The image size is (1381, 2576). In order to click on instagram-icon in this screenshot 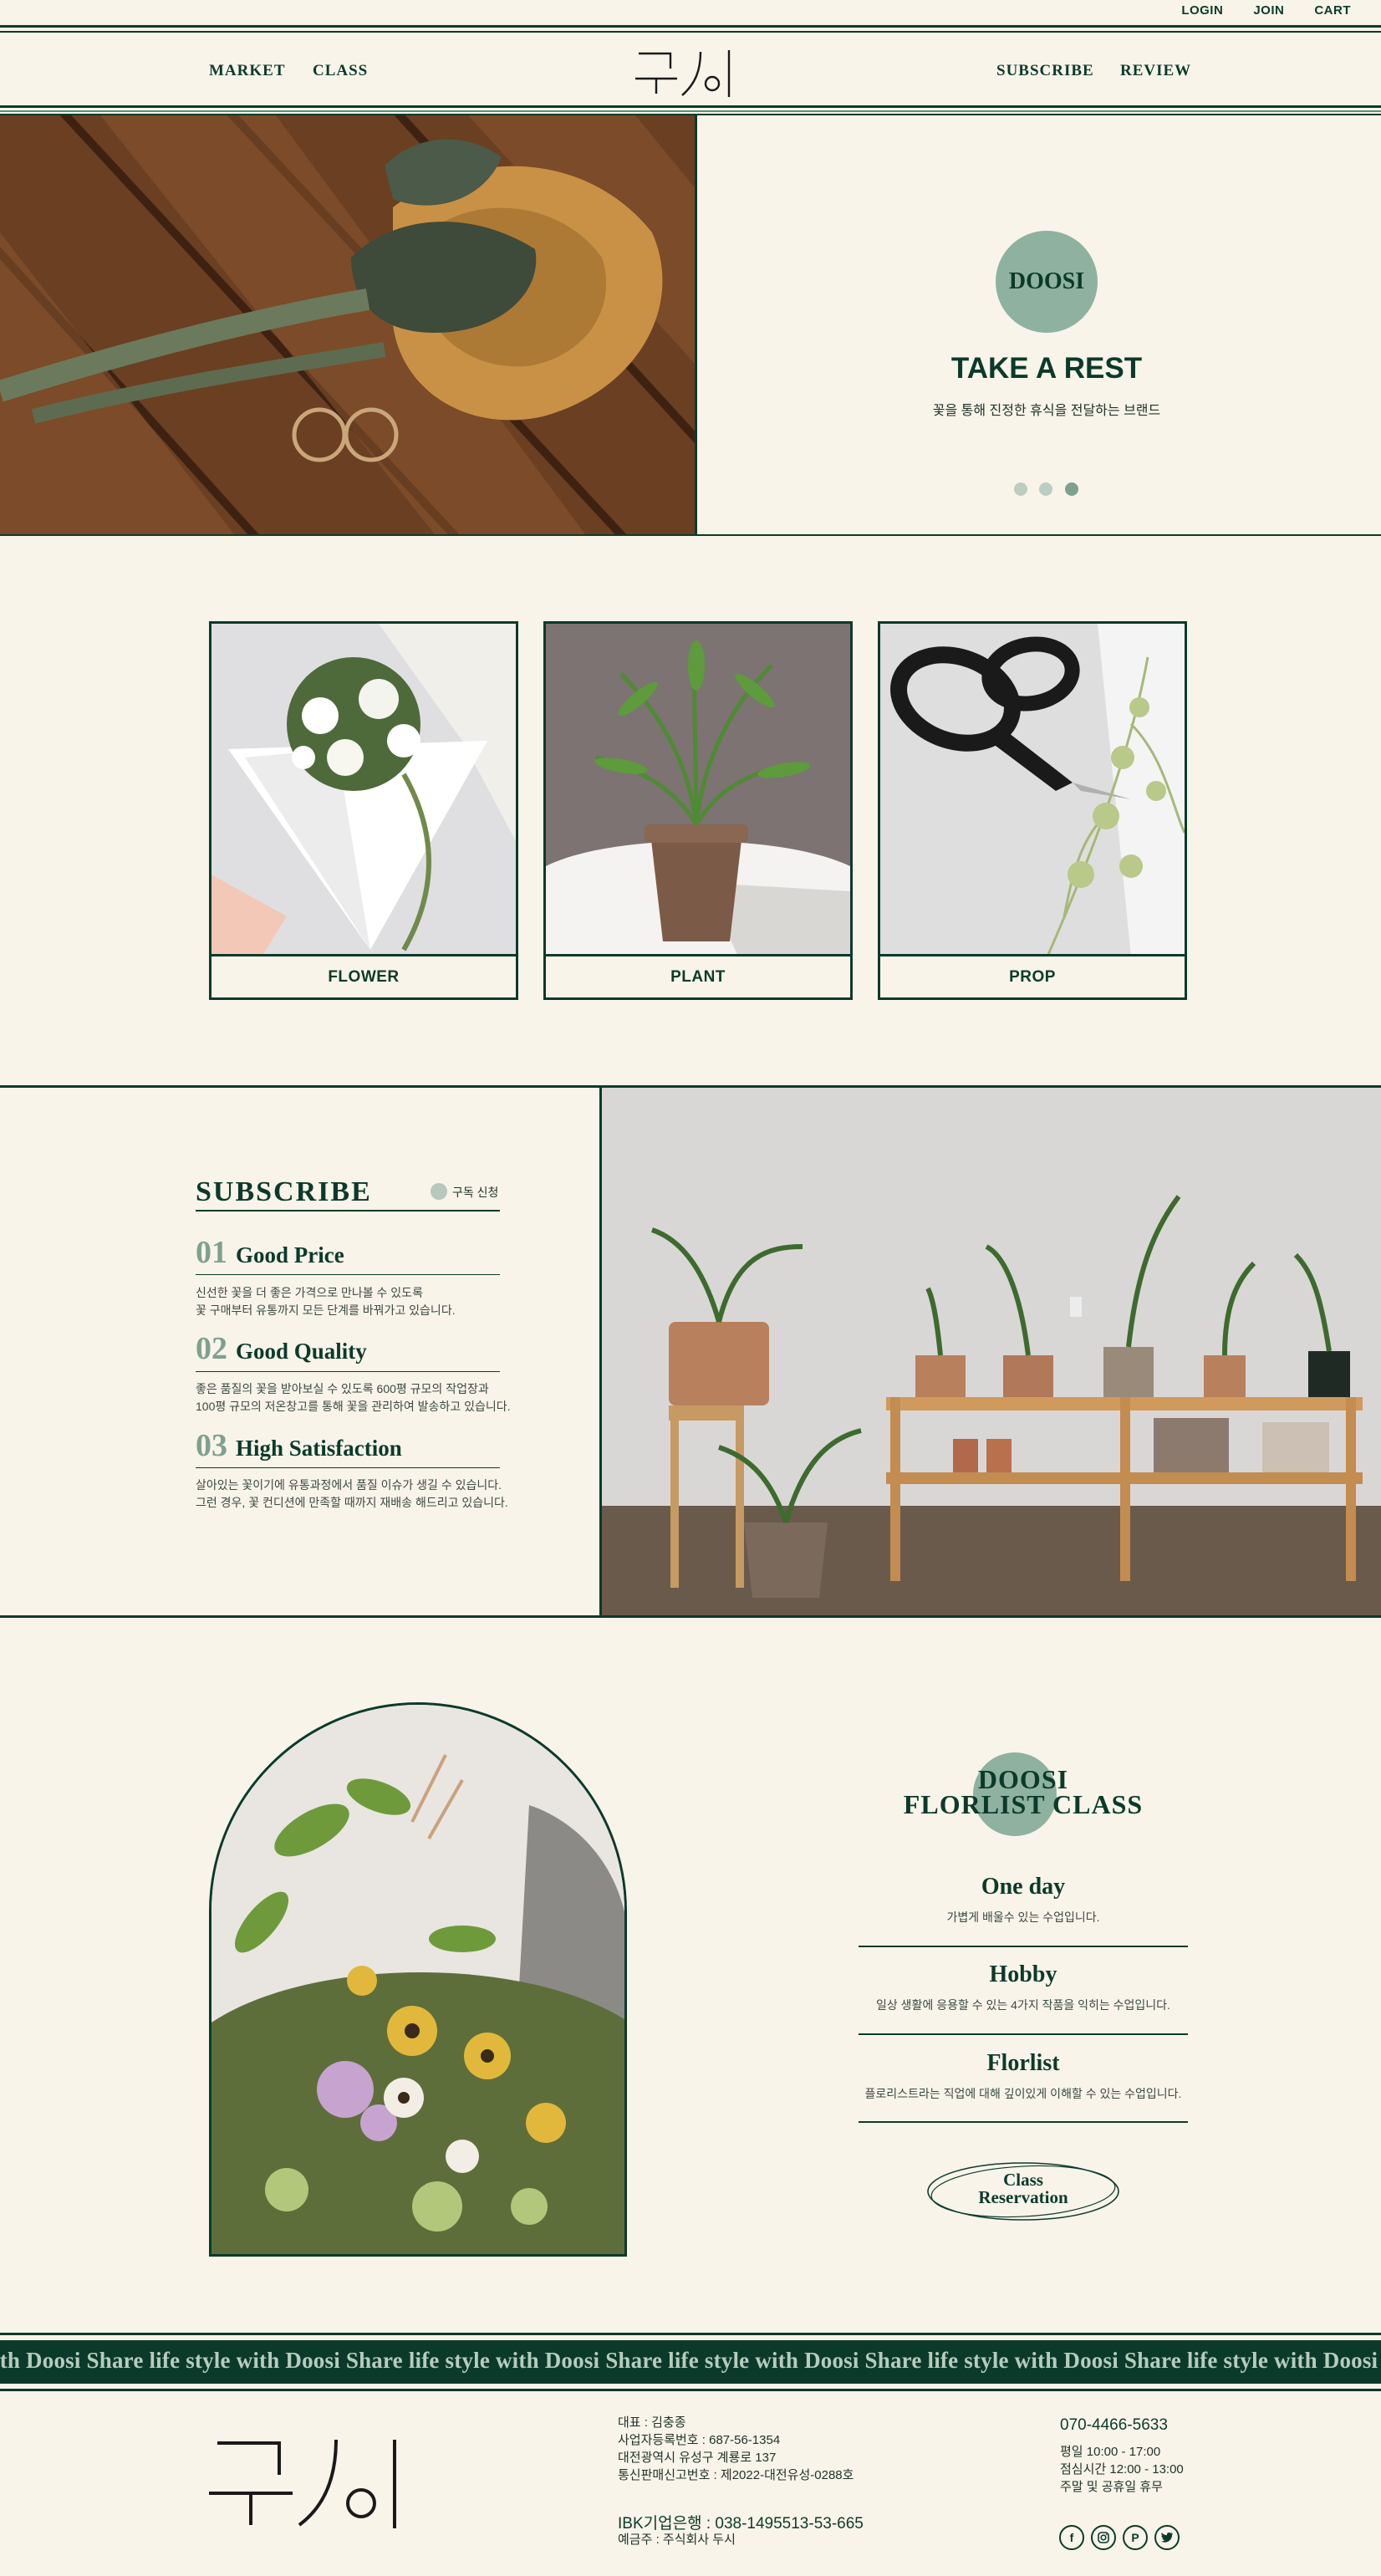, I will do `click(1103, 2537)`.